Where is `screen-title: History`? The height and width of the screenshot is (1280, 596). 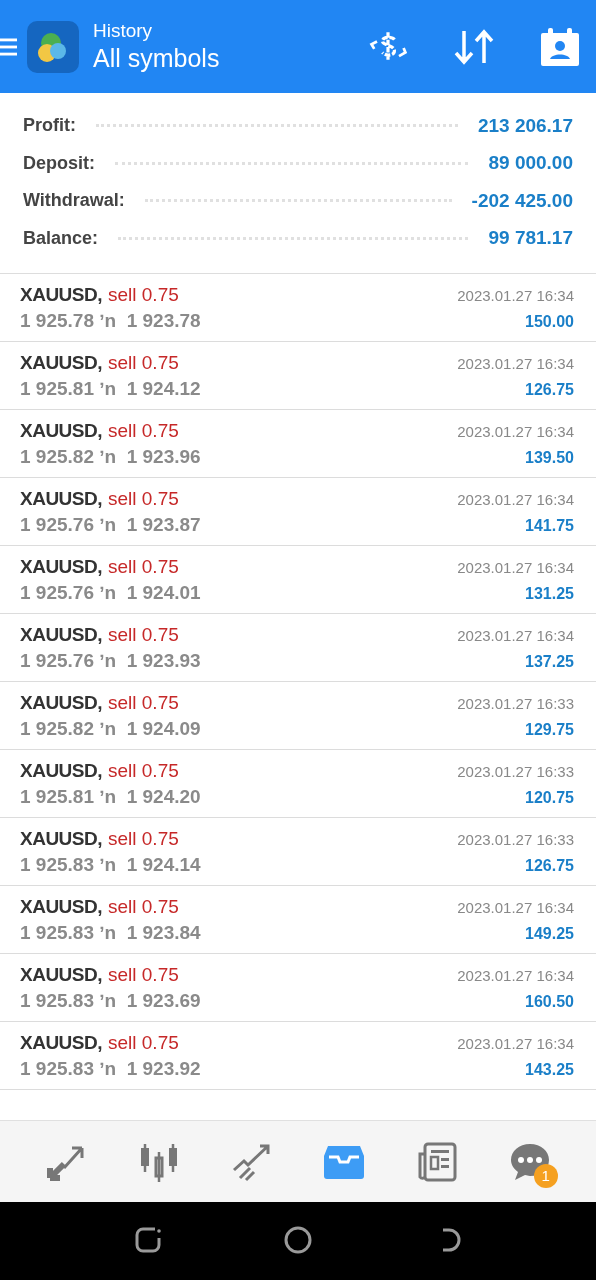 screen-title: History is located at coordinates (123, 31).